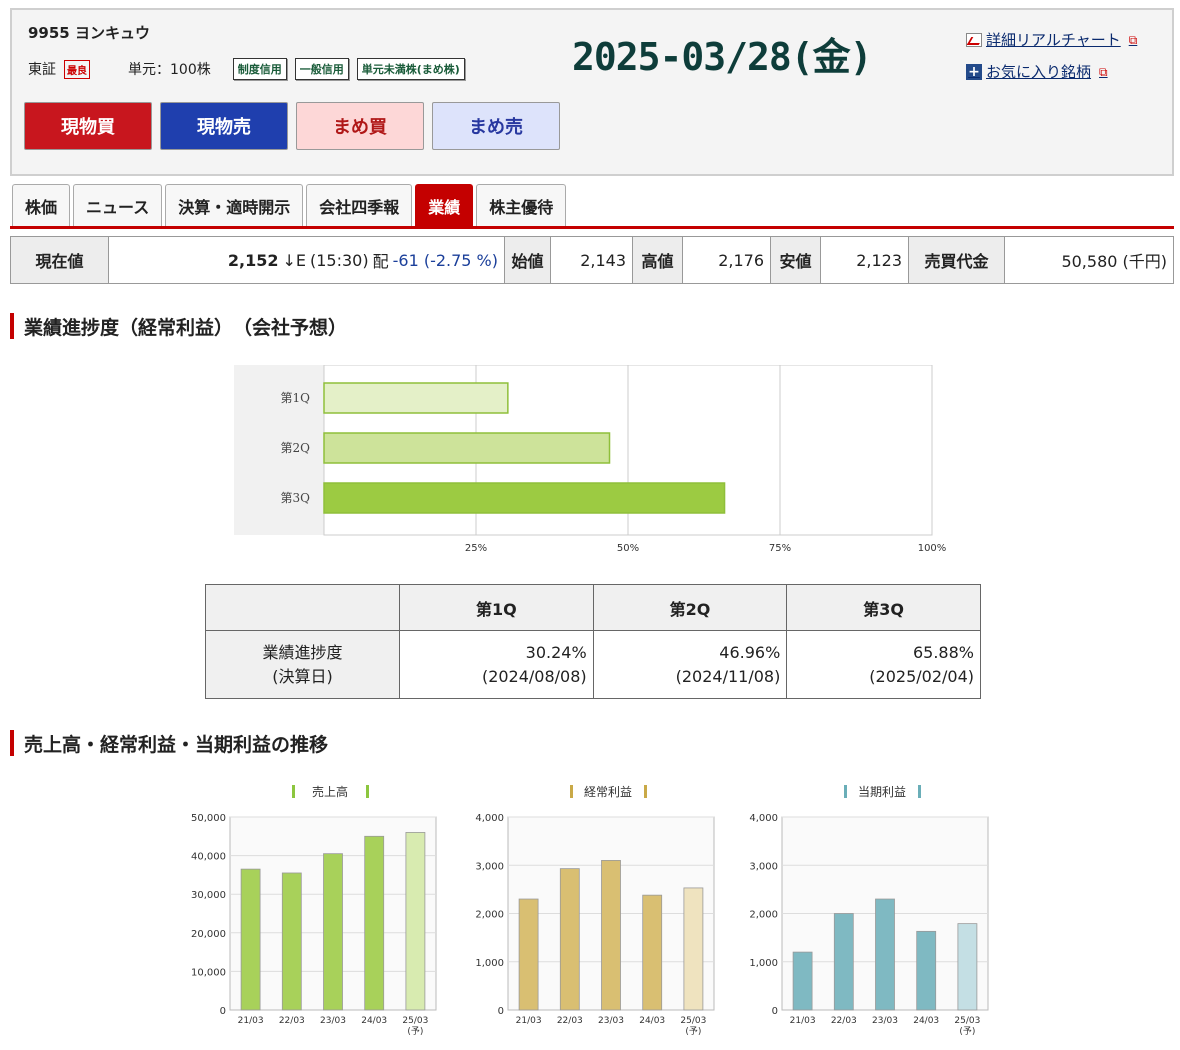 Image resolution: width=1180 pixels, height=1050 pixels. Describe the element at coordinates (208, 818) in the screenshot. I see `y-tick-label: 50,000` at that location.